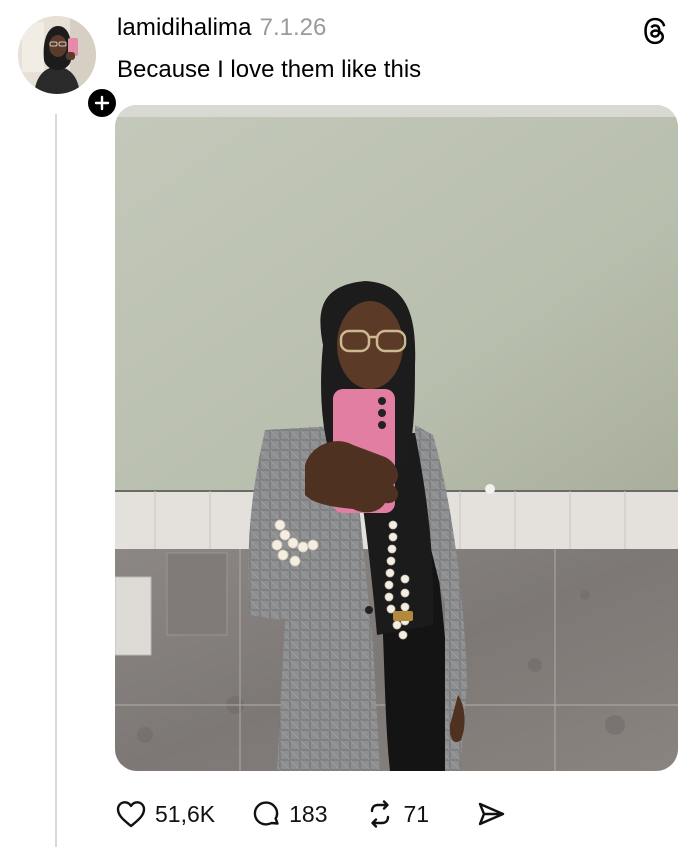  What do you see at coordinates (266, 813) in the screenshot?
I see `comment-icon` at bounding box center [266, 813].